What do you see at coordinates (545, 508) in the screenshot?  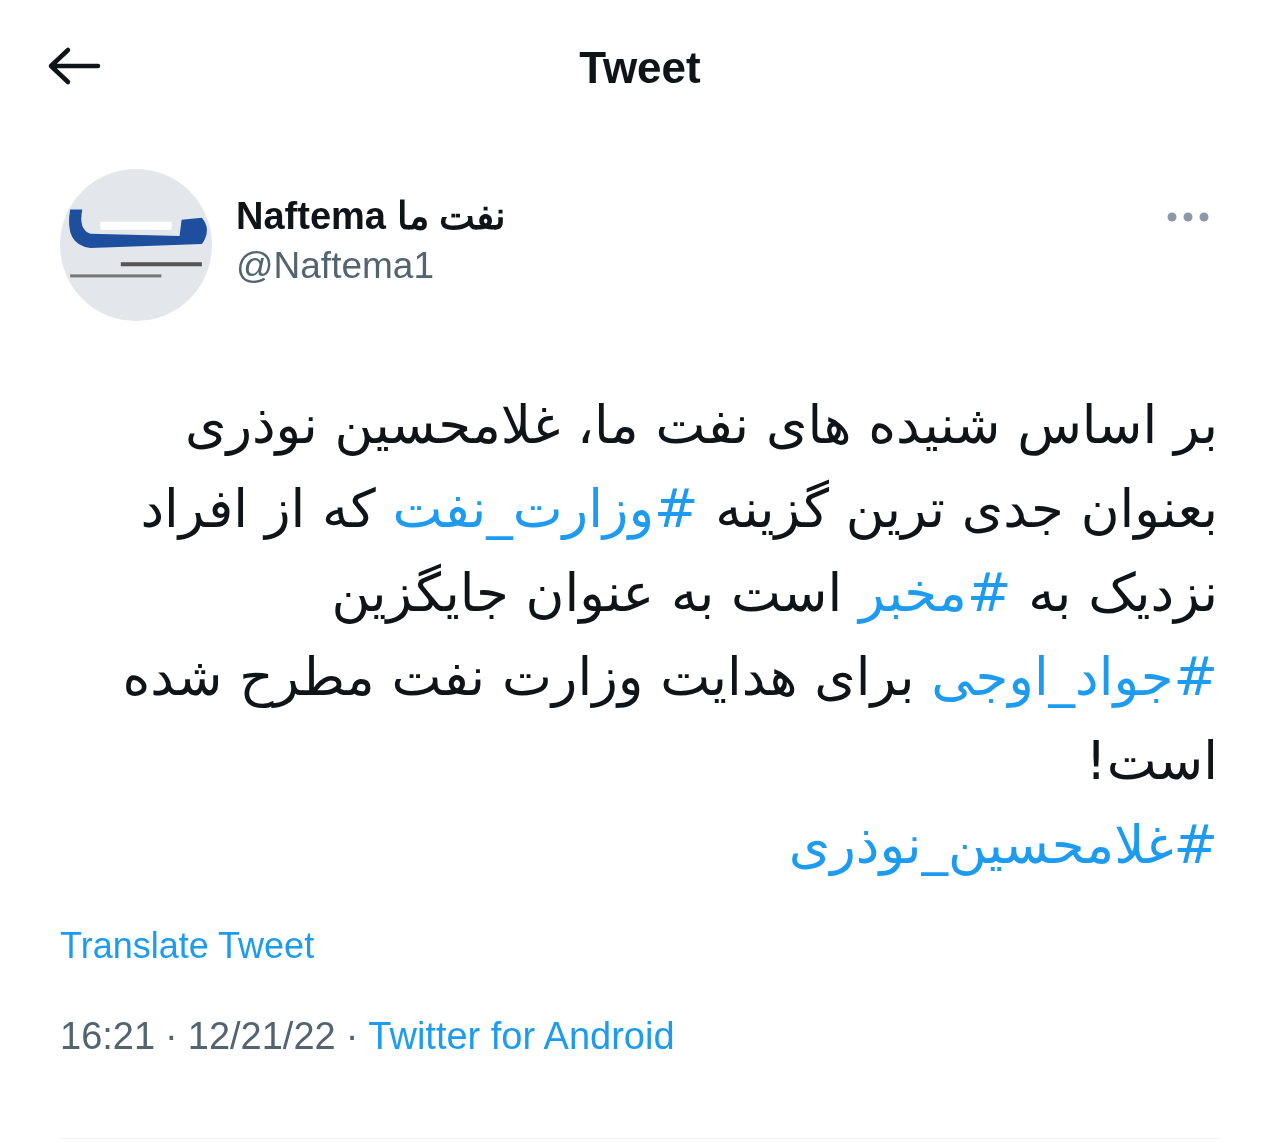 I see `hashtag-link: #وزارت_نفت` at bounding box center [545, 508].